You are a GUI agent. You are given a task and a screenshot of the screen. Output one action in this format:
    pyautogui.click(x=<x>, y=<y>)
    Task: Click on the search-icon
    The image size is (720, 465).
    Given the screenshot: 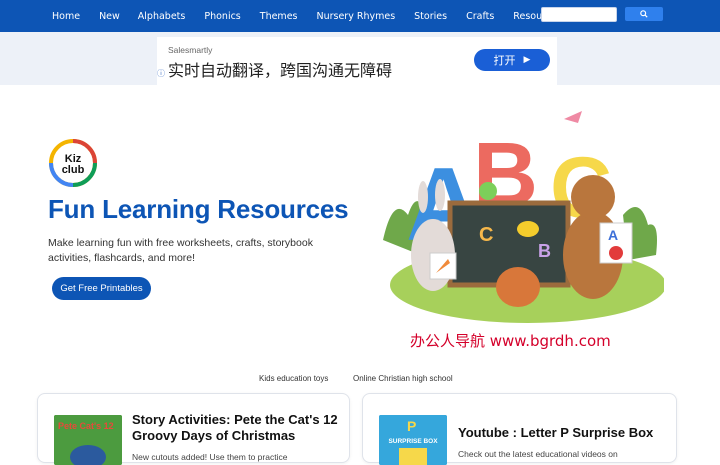 What is the action you would take?
    pyautogui.click(x=644, y=14)
    